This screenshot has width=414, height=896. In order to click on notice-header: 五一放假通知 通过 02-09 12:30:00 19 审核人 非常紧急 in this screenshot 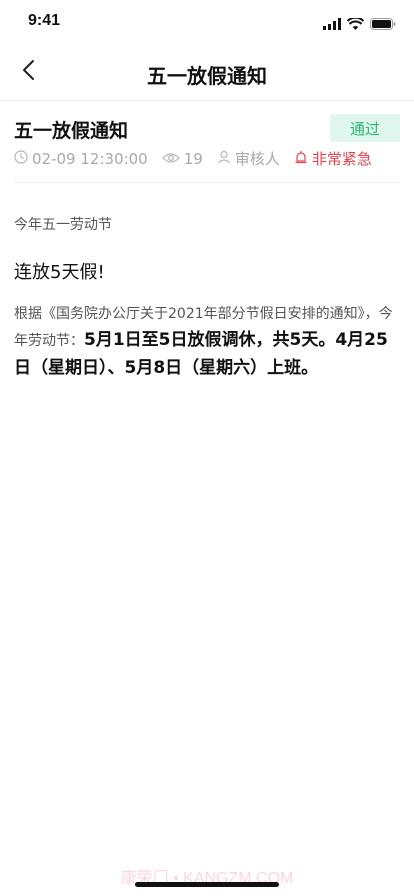, I will do `click(207, 147)`.